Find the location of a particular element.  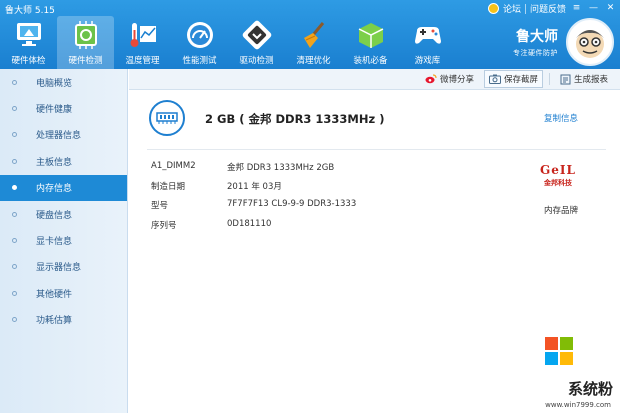

close-icon: ✕ is located at coordinates (610, 8).